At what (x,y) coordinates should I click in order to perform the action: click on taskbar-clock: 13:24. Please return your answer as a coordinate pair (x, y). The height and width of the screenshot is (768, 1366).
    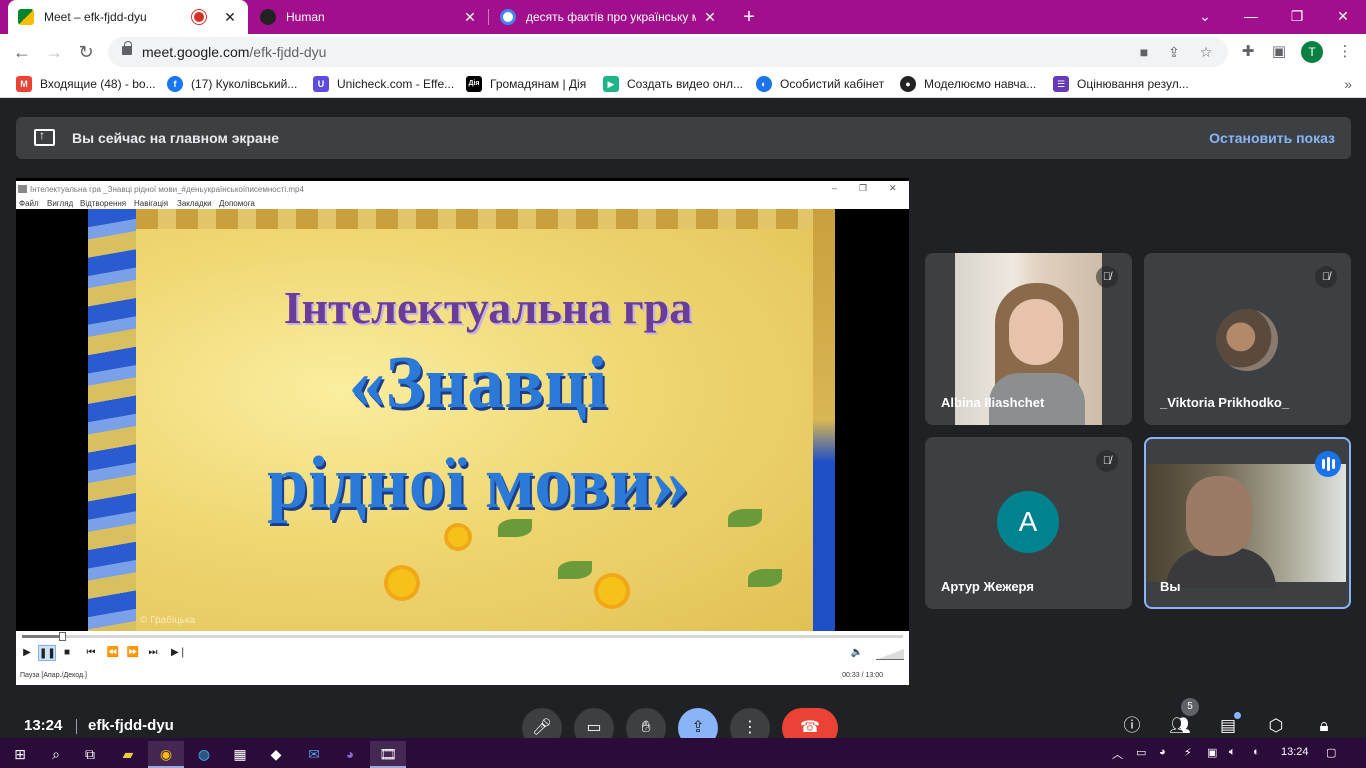
    Looking at the image, I should click on (1295, 752).